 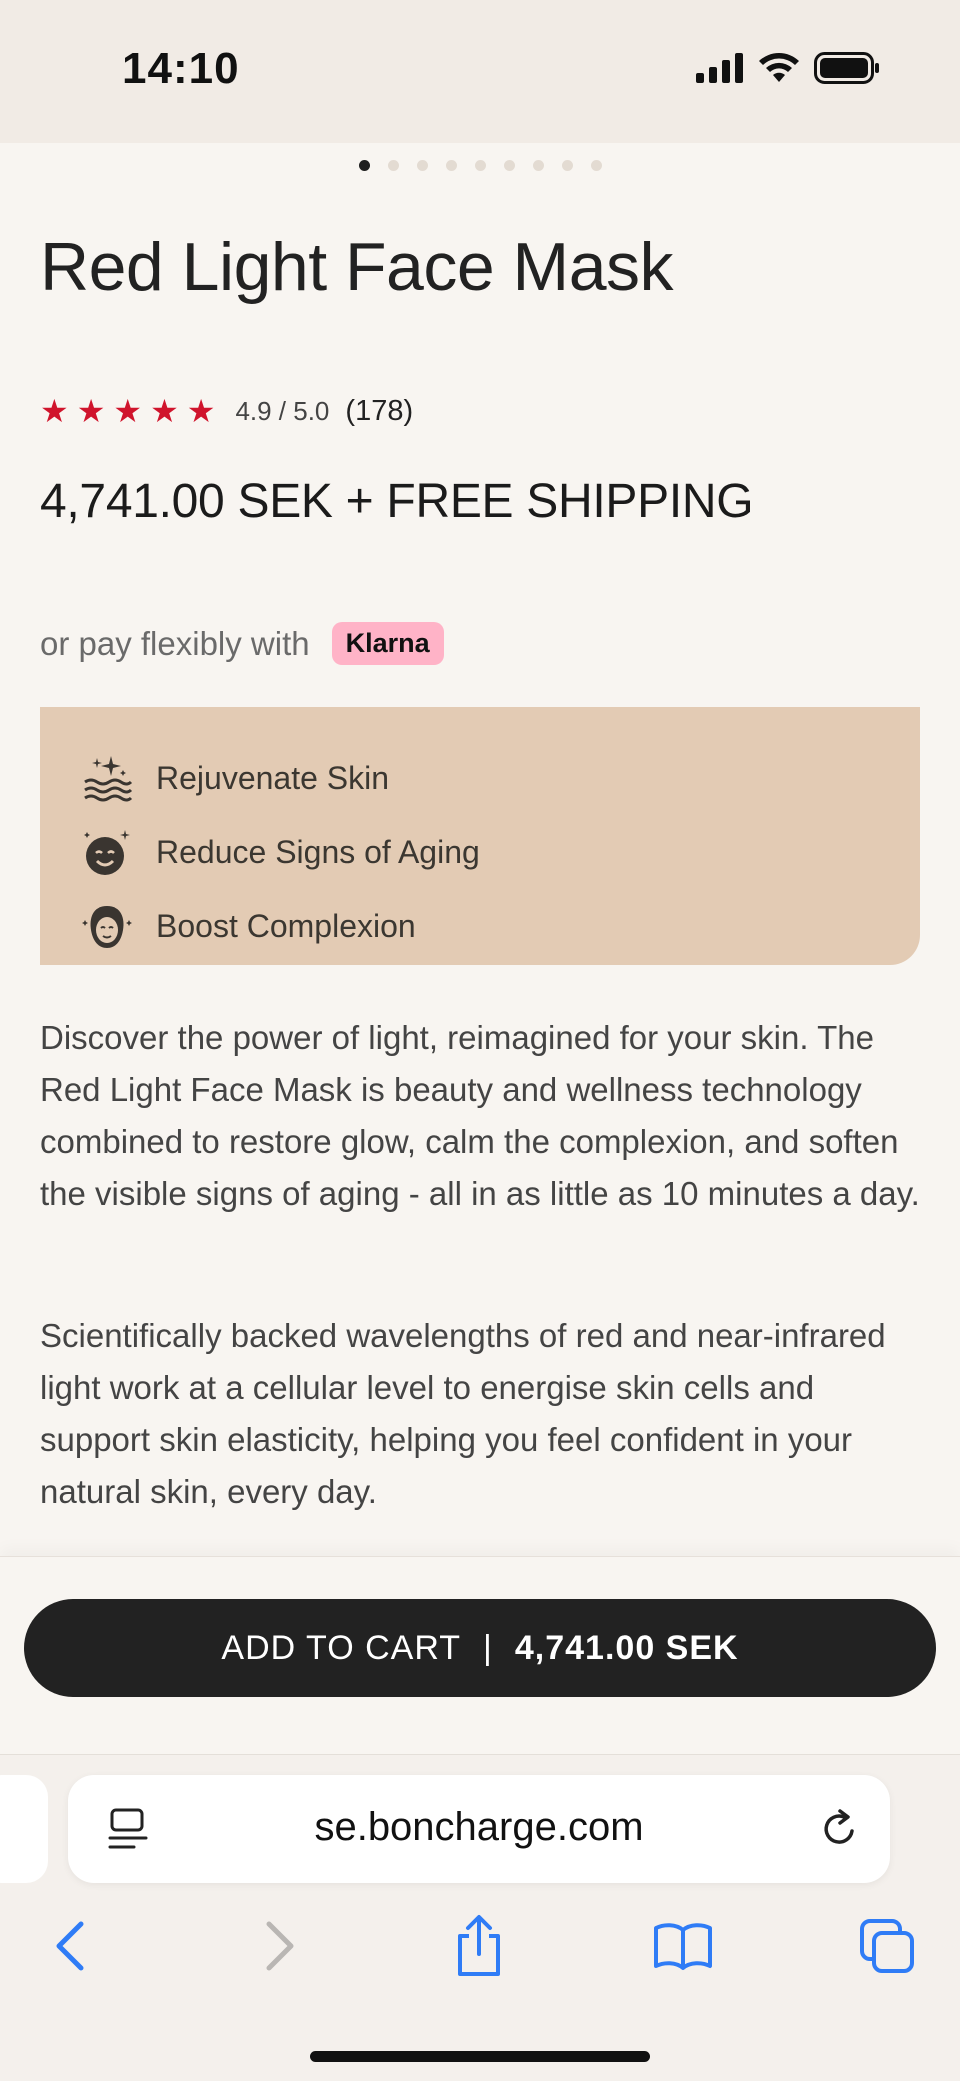 What do you see at coordinates (273, 777) in the screenshot?
I see `benefit-label: Rejuvenate Skin` at bounding box center [273, 777].